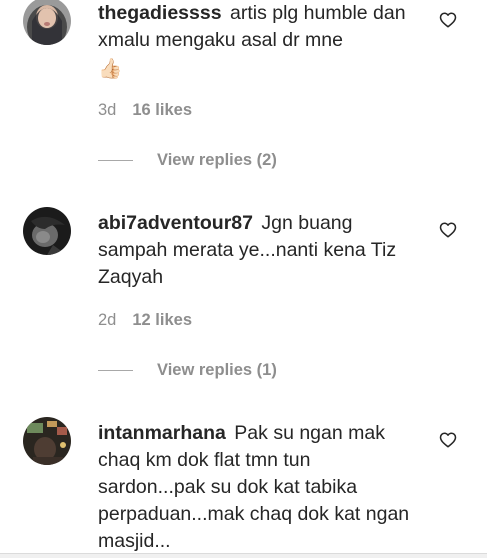 The height and width of the screenshot is (558, 487). I want to click on bottom-scroll-edge, so click(243, 555).